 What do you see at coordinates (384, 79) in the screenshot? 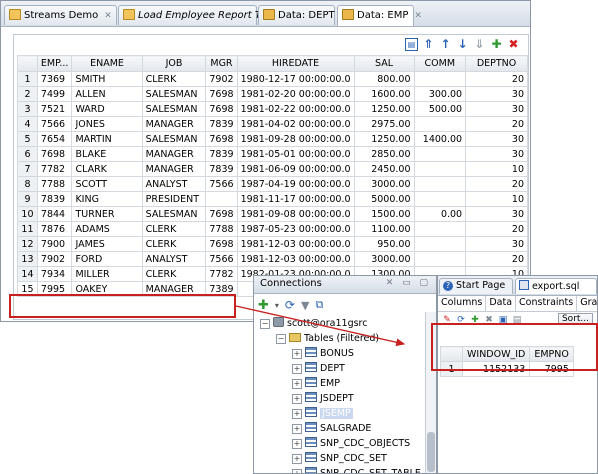
I see `table-cell: 800.00` at bounding box center [384, 79].